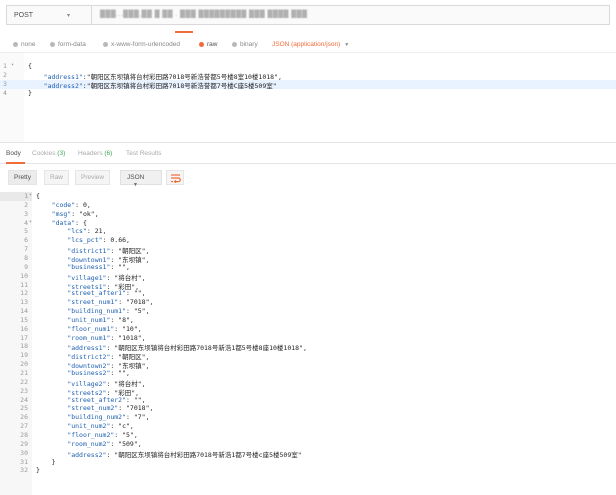  What do you see at coordinates (24, 434) in the screenshot?
I see `line-number: 28` at bounding box center [24, 434].